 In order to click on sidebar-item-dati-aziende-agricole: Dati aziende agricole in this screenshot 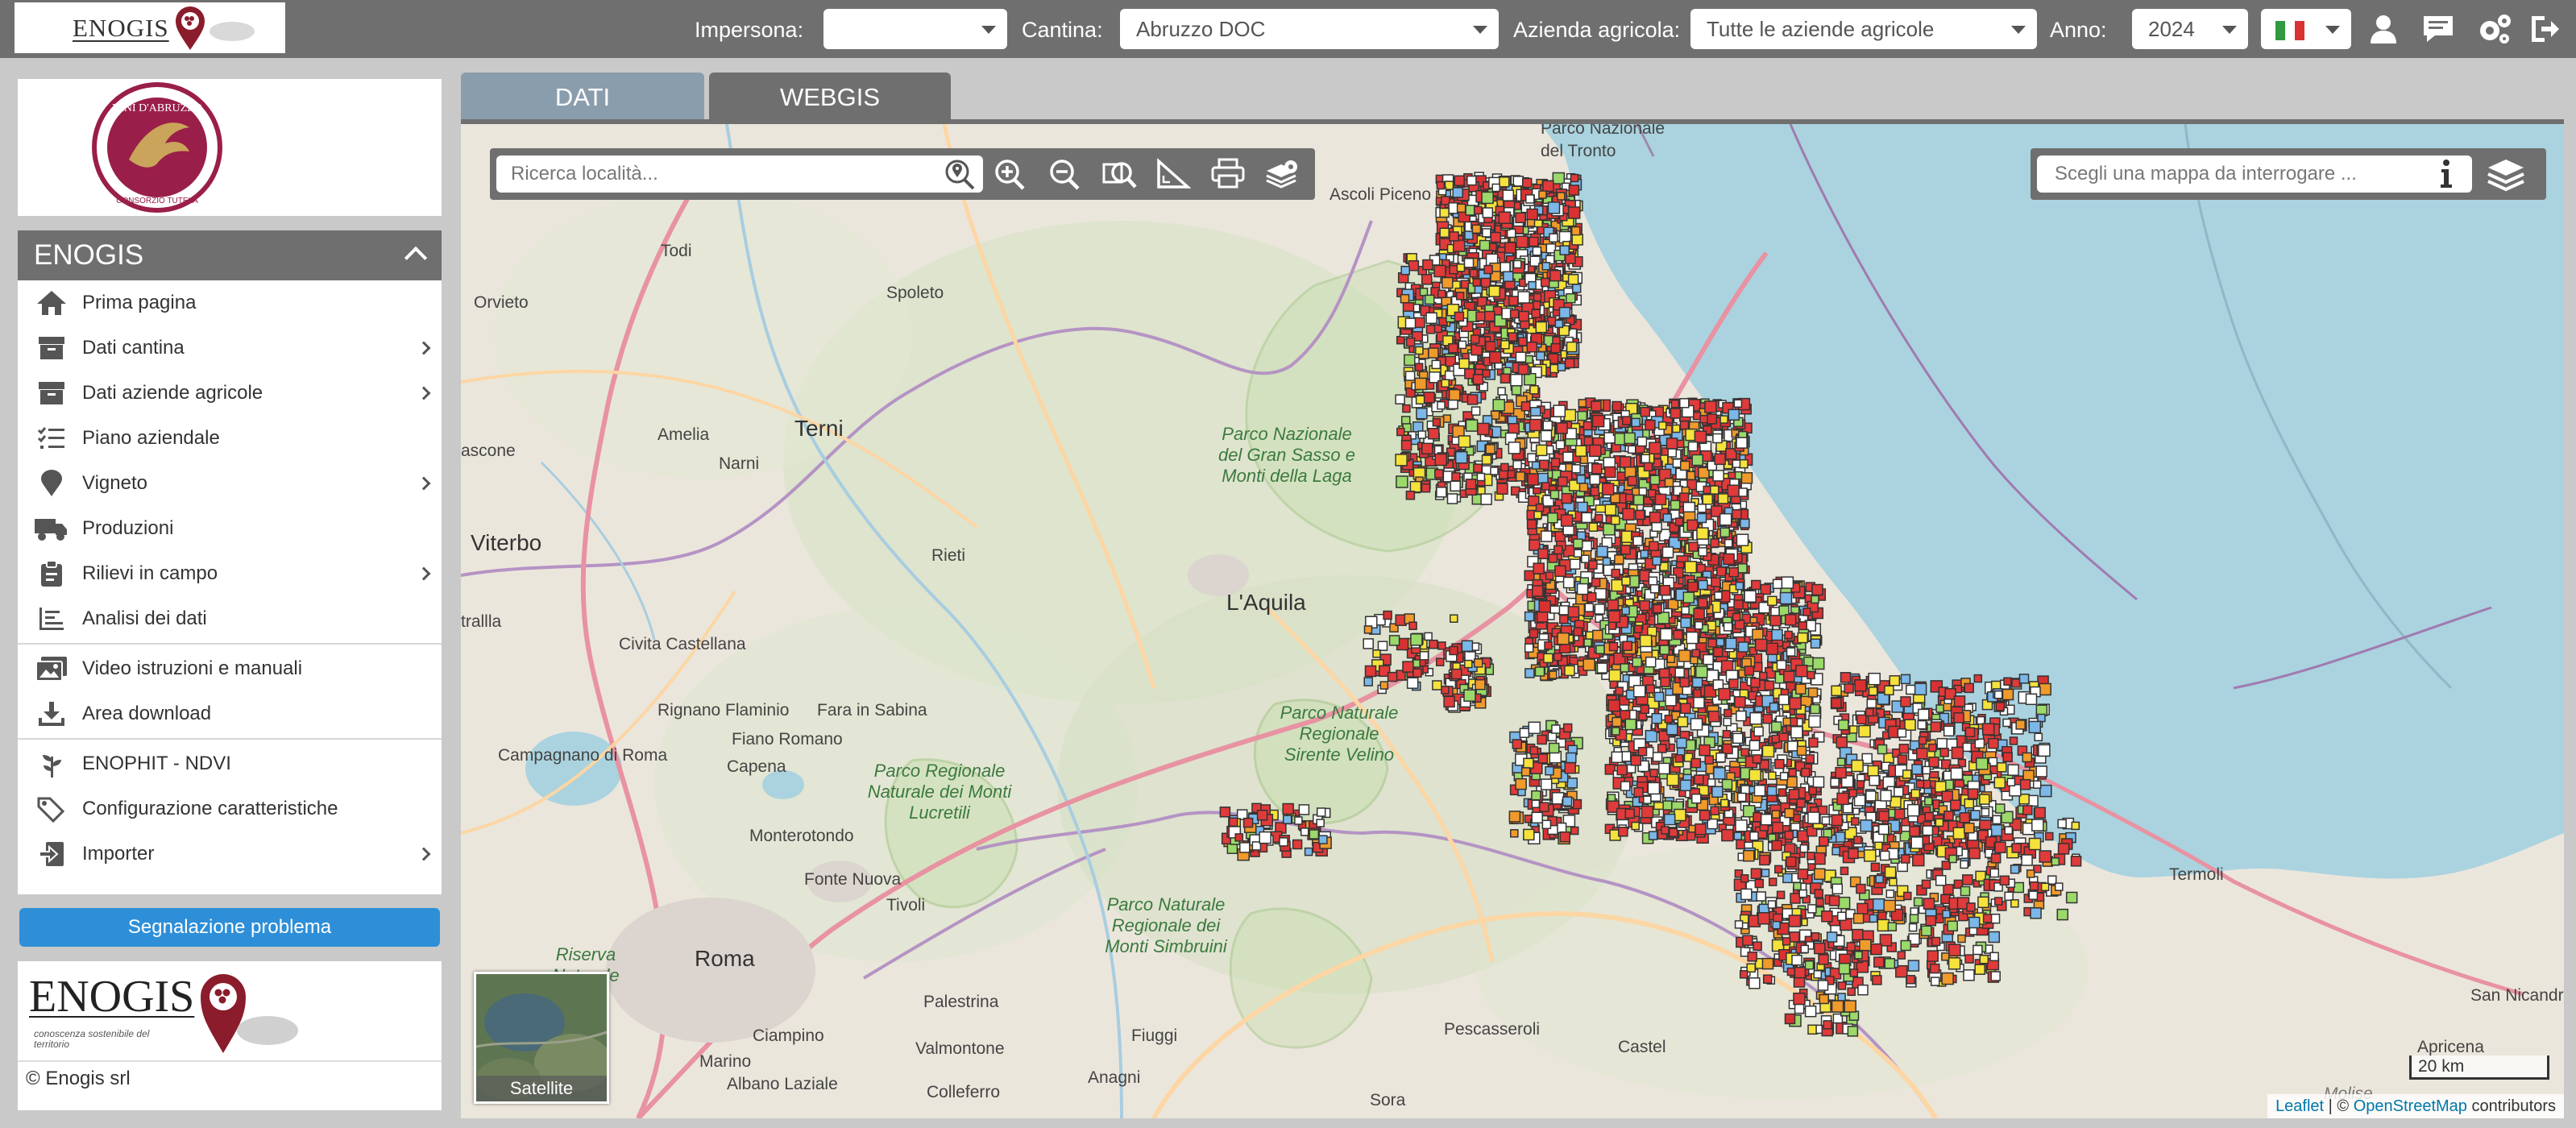, I will do `click(230, 393)`.